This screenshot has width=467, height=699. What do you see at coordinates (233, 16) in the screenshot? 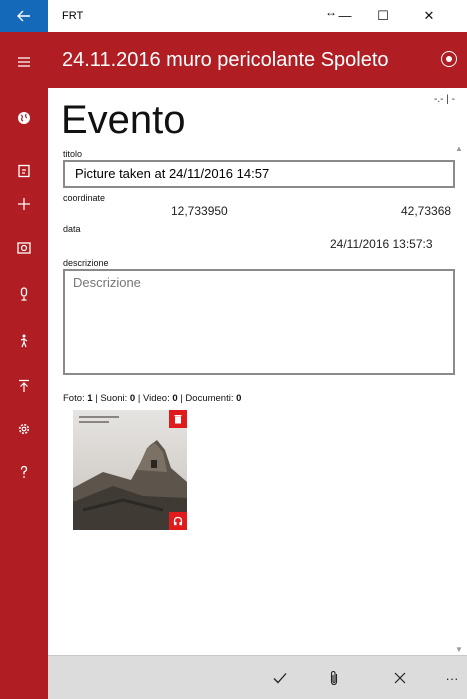
I see `window-title-bar: FRT ↔ — ☐ ✕` at bounding box center [233, 16].